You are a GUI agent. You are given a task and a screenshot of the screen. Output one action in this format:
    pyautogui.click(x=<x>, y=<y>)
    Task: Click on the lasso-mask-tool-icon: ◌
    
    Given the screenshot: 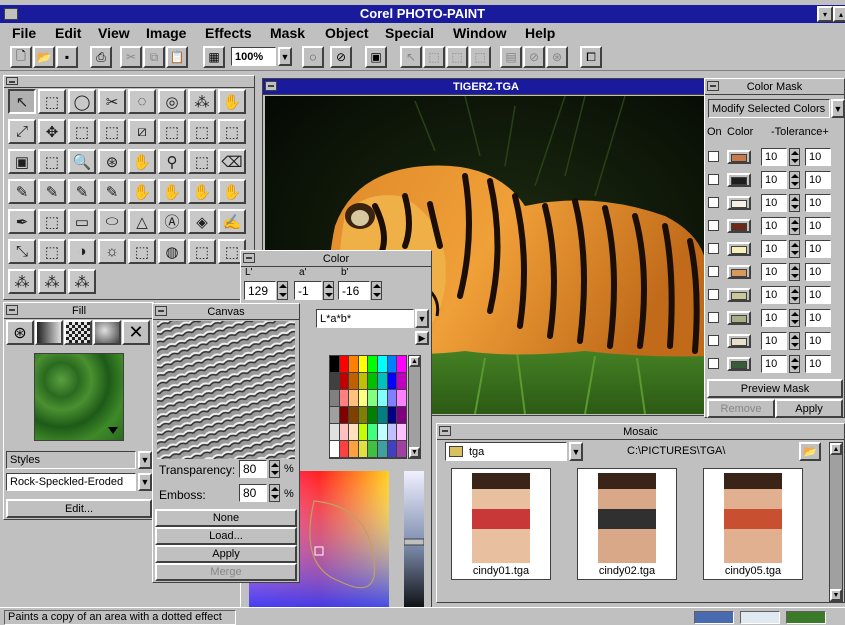 What is the action you would take?
    pyautogui.click(x=142, y=101)
    